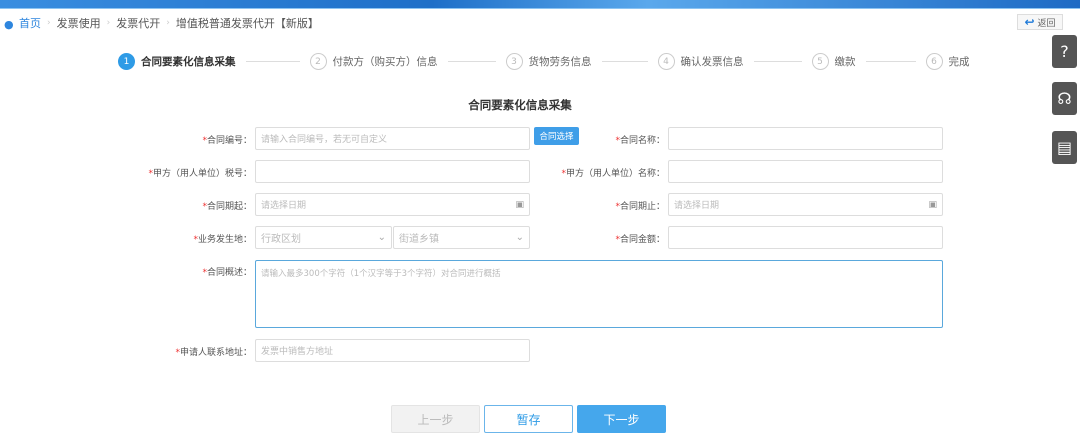 The height and width of the screenshot is (433, 1080). What do you see at coordinates (1064, 98) in the screenshot?
I see `headset-icon: ☊` at bounding box center [1064, 98].